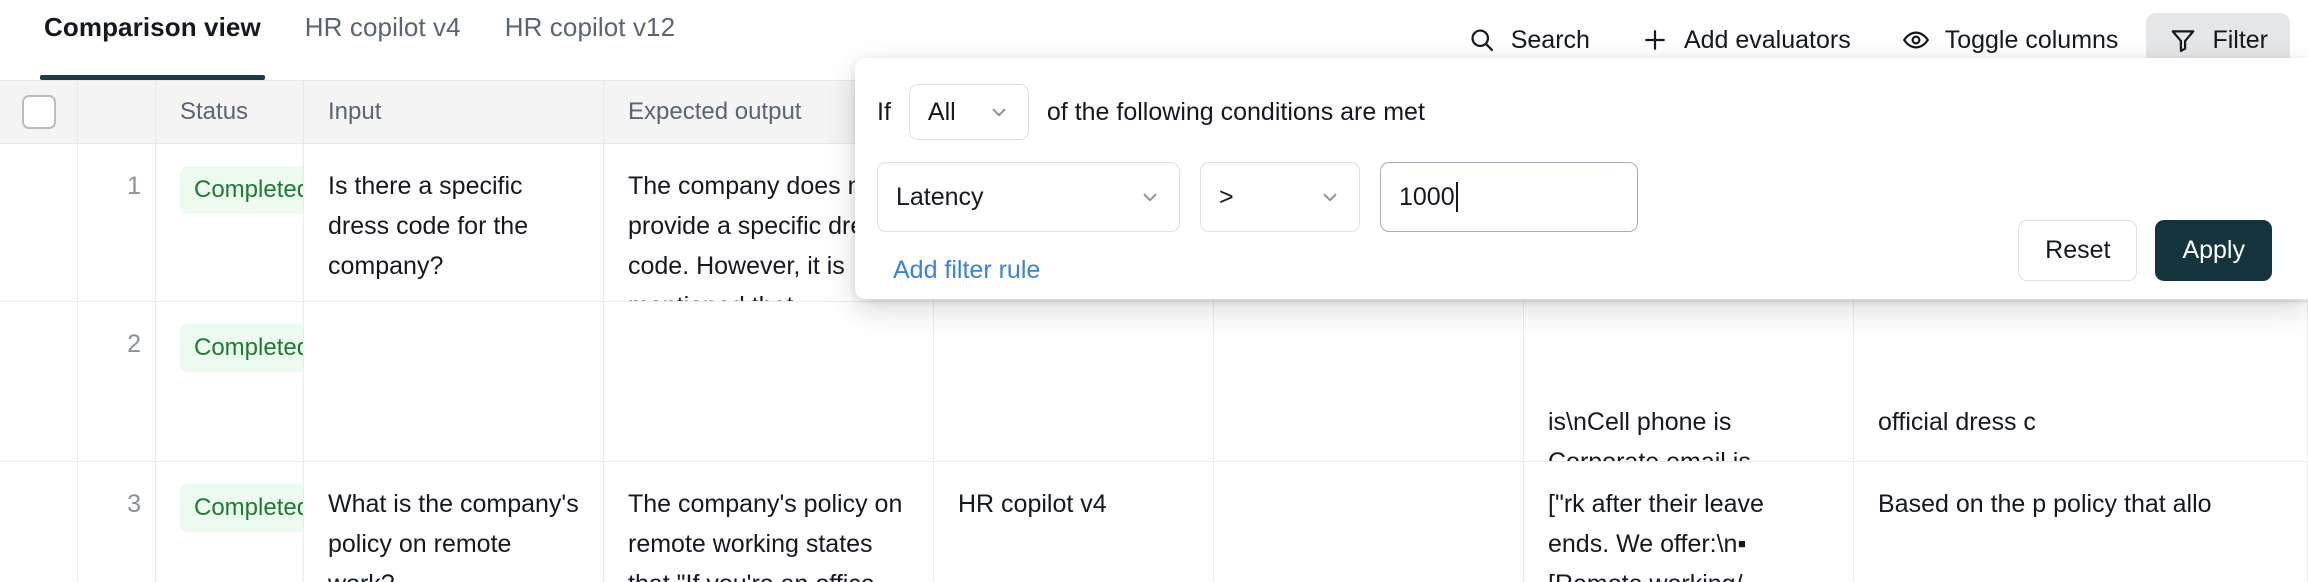 This screenshot has width=2308, height=582. I want to click on tab-hr-copilot-v12: HR copilot v12, so click(590, 40).